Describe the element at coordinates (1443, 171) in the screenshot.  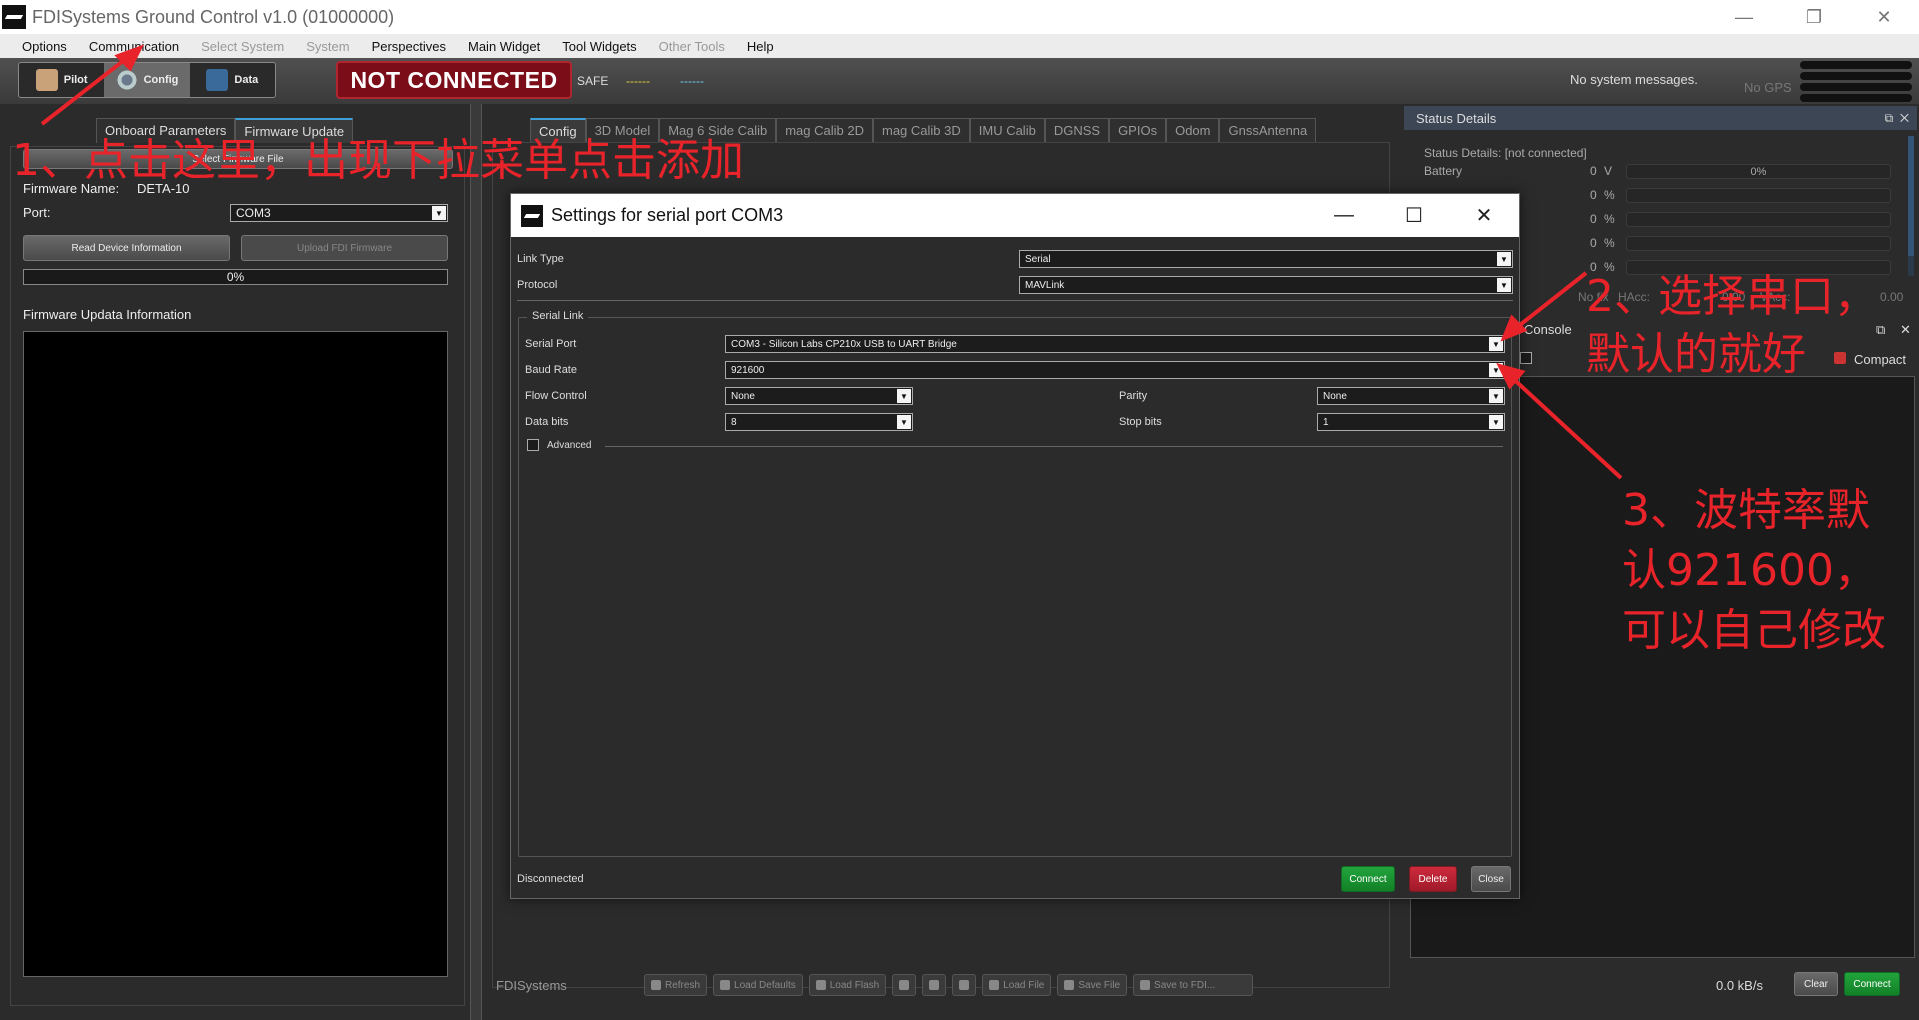
I see `battery-label: Battery` at that location.